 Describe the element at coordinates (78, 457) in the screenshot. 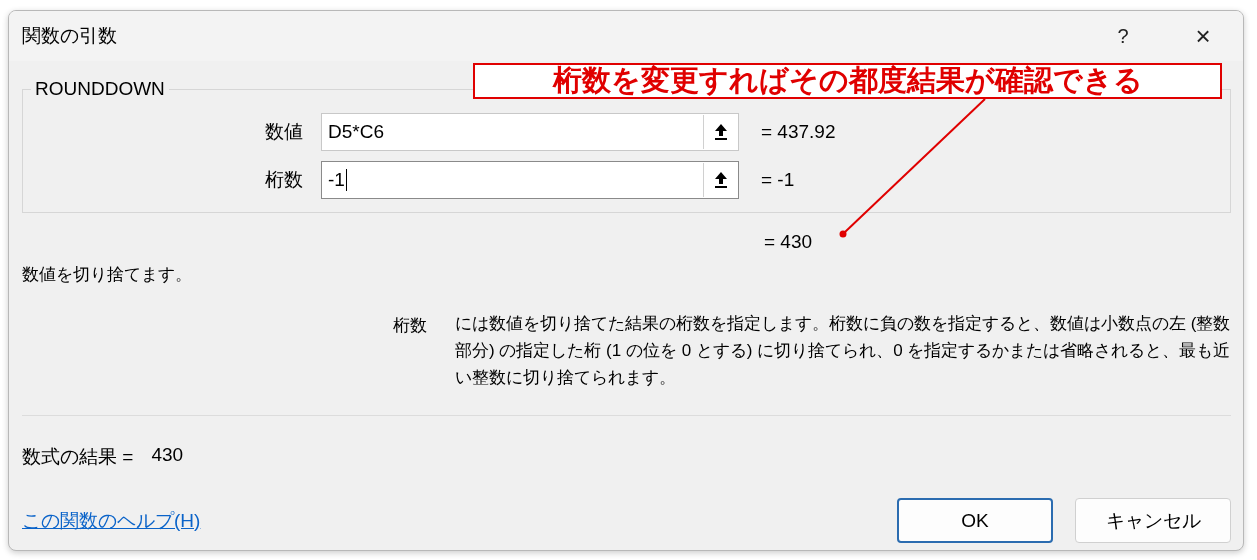

I see `formula-result-label: 数式の結果 =` at that location.